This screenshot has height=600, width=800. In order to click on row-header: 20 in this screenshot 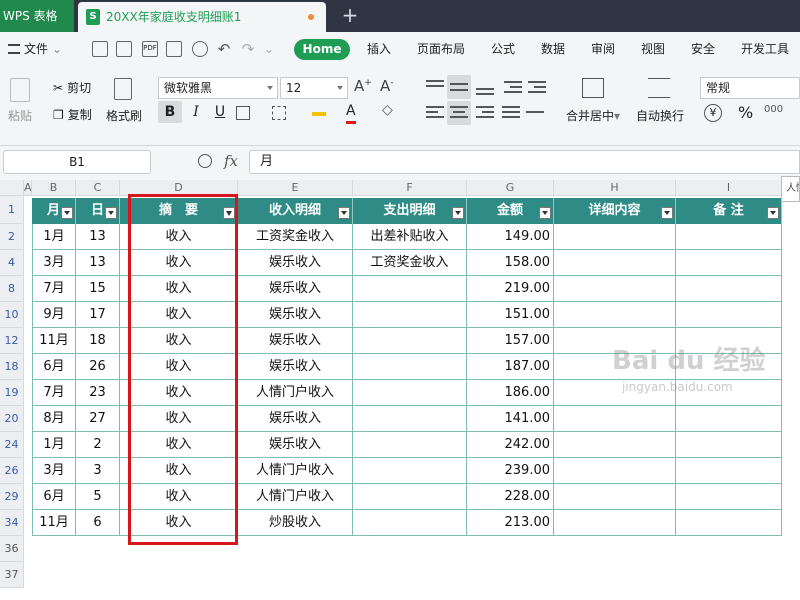, I will do `click(12, 419)`.